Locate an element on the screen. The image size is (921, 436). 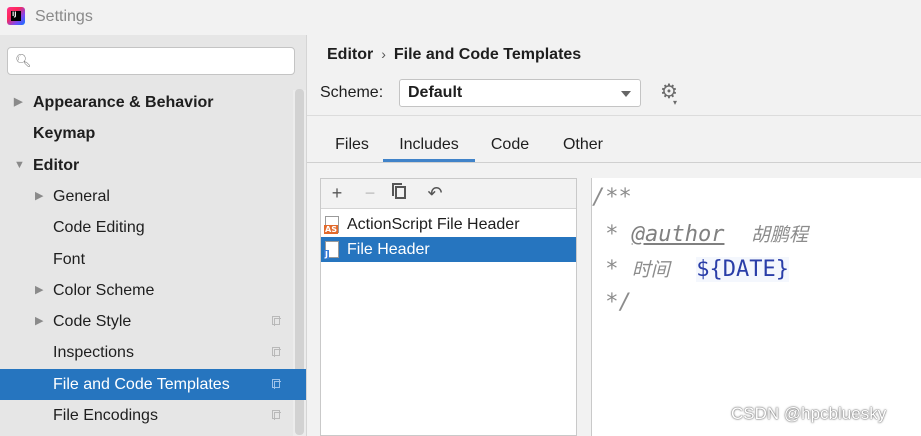
date-variable: ${DATE} is located at coordinates (742, 269).